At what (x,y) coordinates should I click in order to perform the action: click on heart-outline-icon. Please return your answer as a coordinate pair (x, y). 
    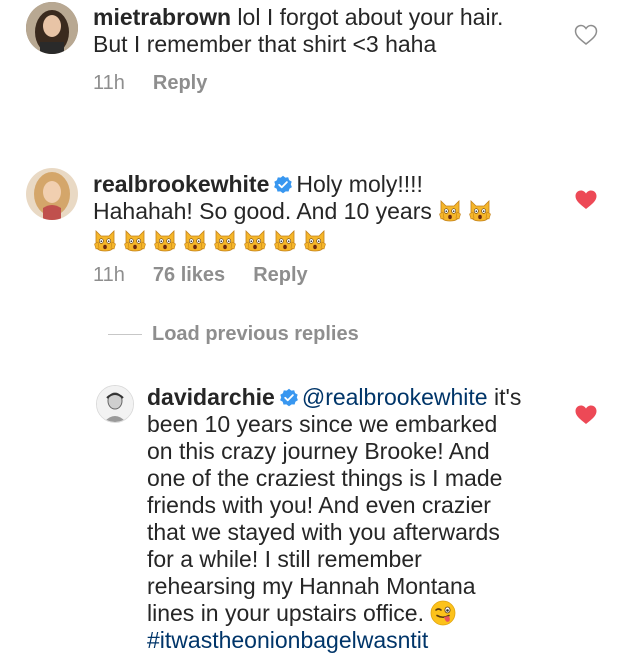
    Looking at the image, I should click on (586, 35).